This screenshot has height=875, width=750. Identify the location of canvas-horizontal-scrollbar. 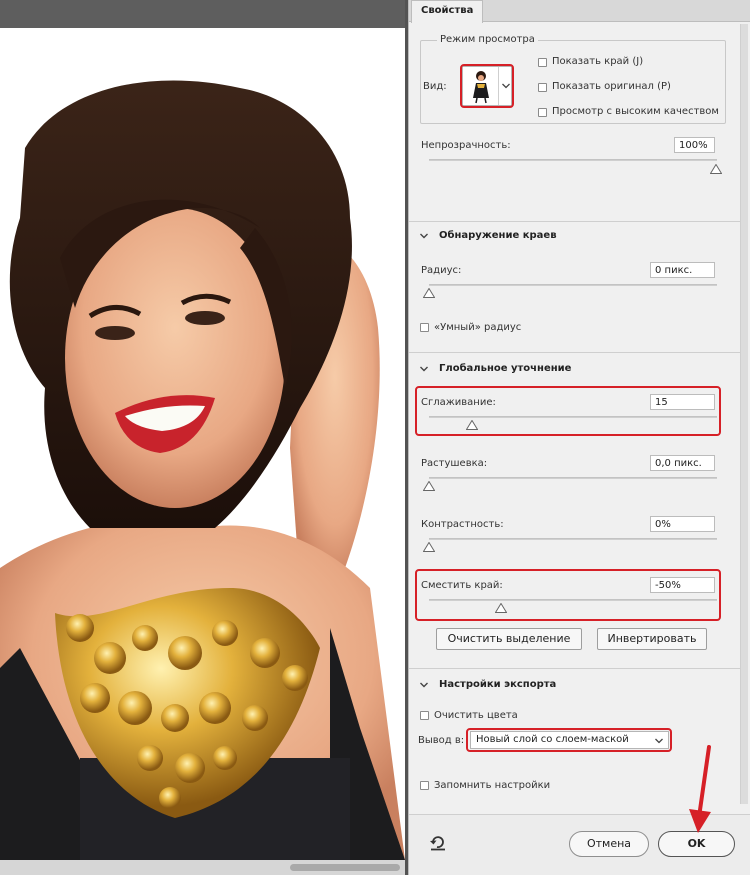
(202, 867).